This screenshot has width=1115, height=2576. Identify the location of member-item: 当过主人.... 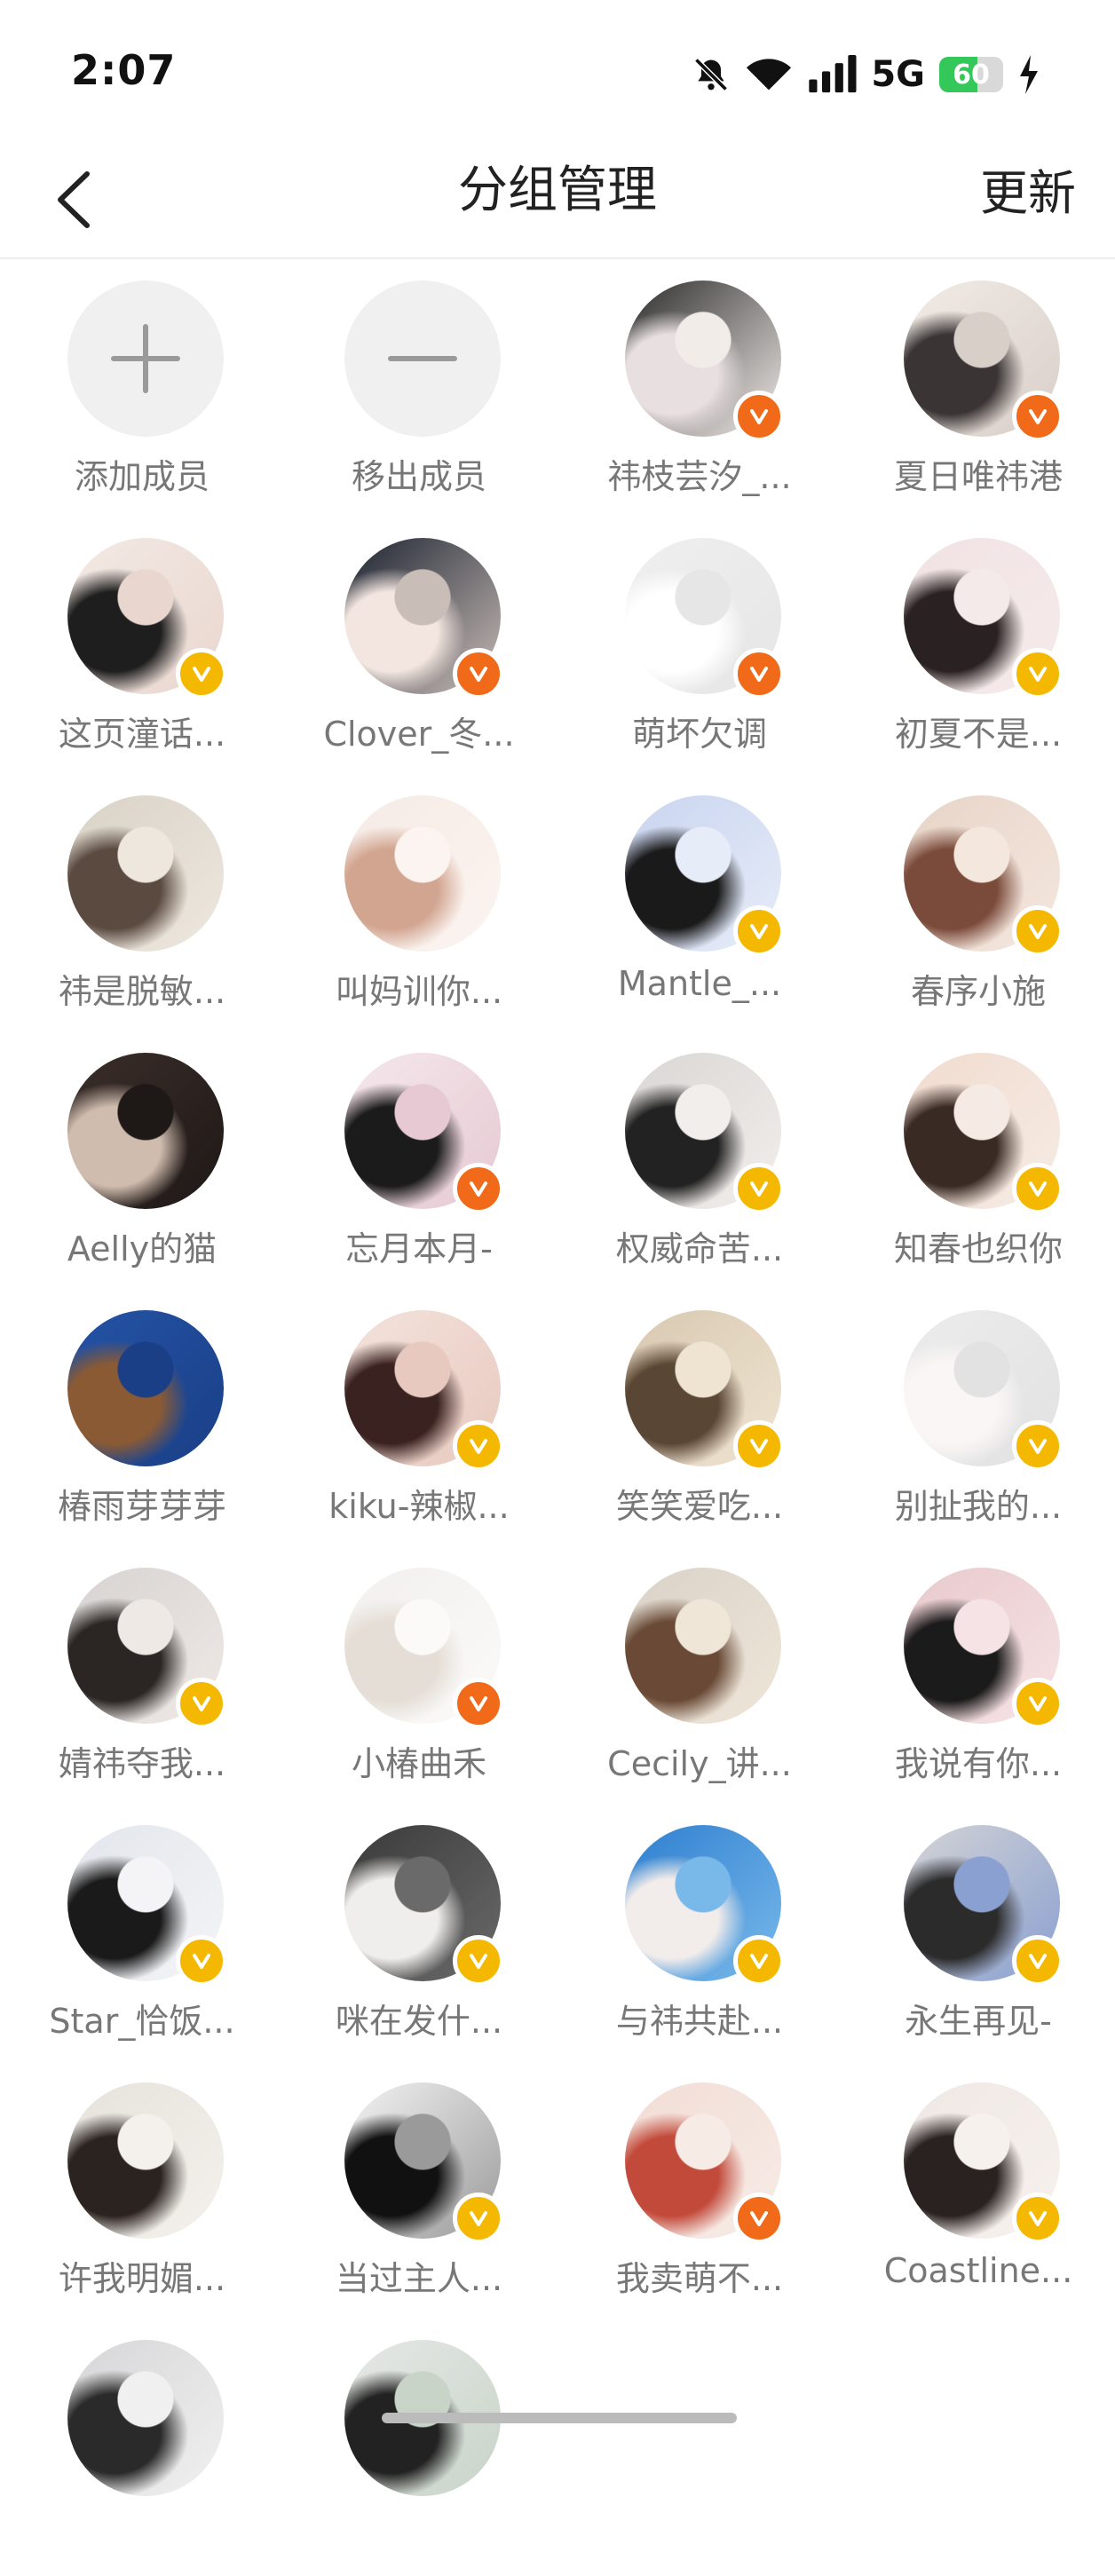
(419, 2190).